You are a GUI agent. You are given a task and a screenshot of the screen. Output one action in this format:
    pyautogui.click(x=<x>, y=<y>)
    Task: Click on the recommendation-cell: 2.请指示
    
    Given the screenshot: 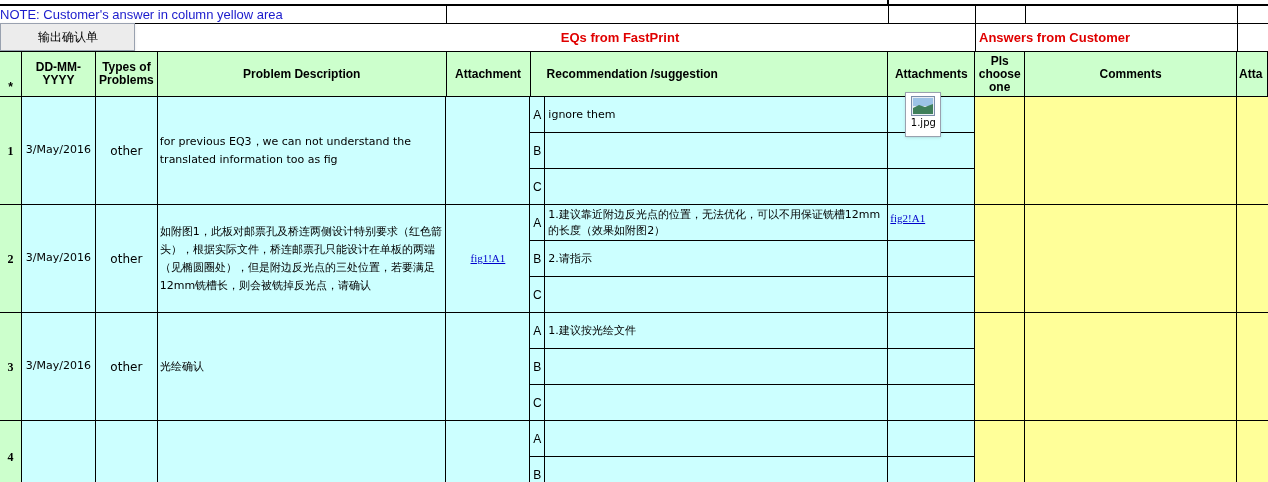 What is the action you would take?
    pyautogui.click(x=717, y=259)
    